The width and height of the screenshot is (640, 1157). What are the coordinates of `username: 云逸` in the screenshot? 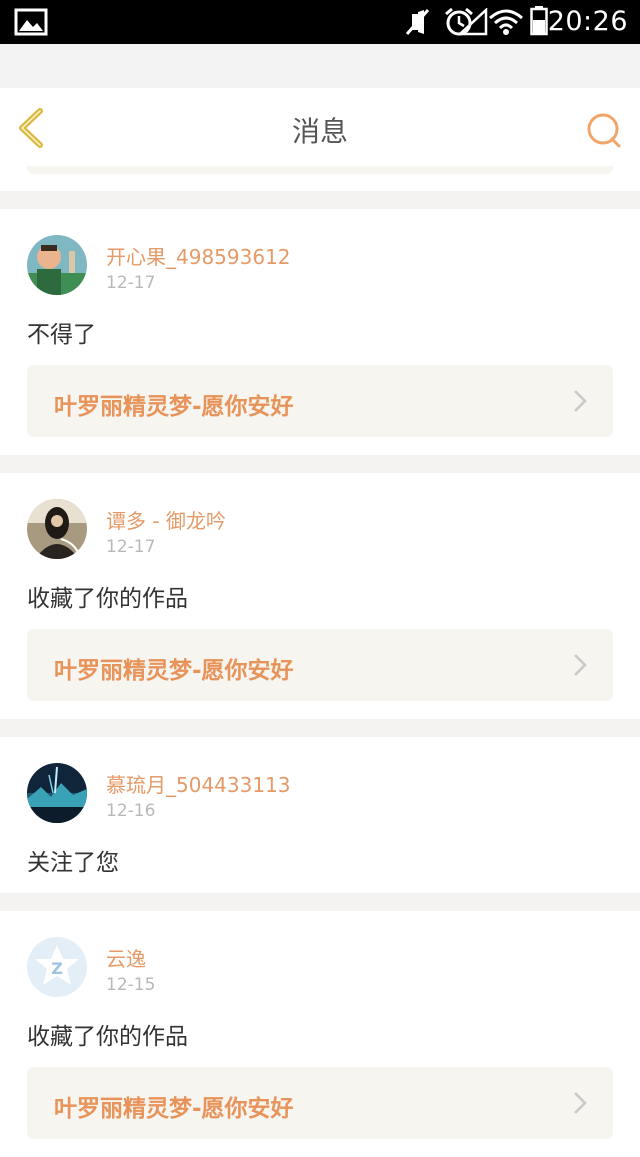 It's located at (126, 957).